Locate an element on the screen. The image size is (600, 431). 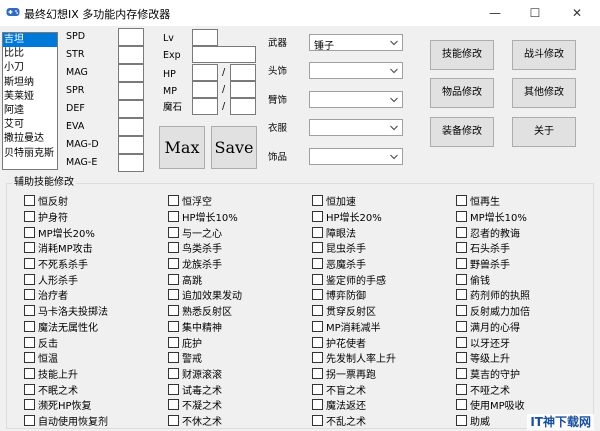
character-item: 比比 is located at coordinates (30, 54).